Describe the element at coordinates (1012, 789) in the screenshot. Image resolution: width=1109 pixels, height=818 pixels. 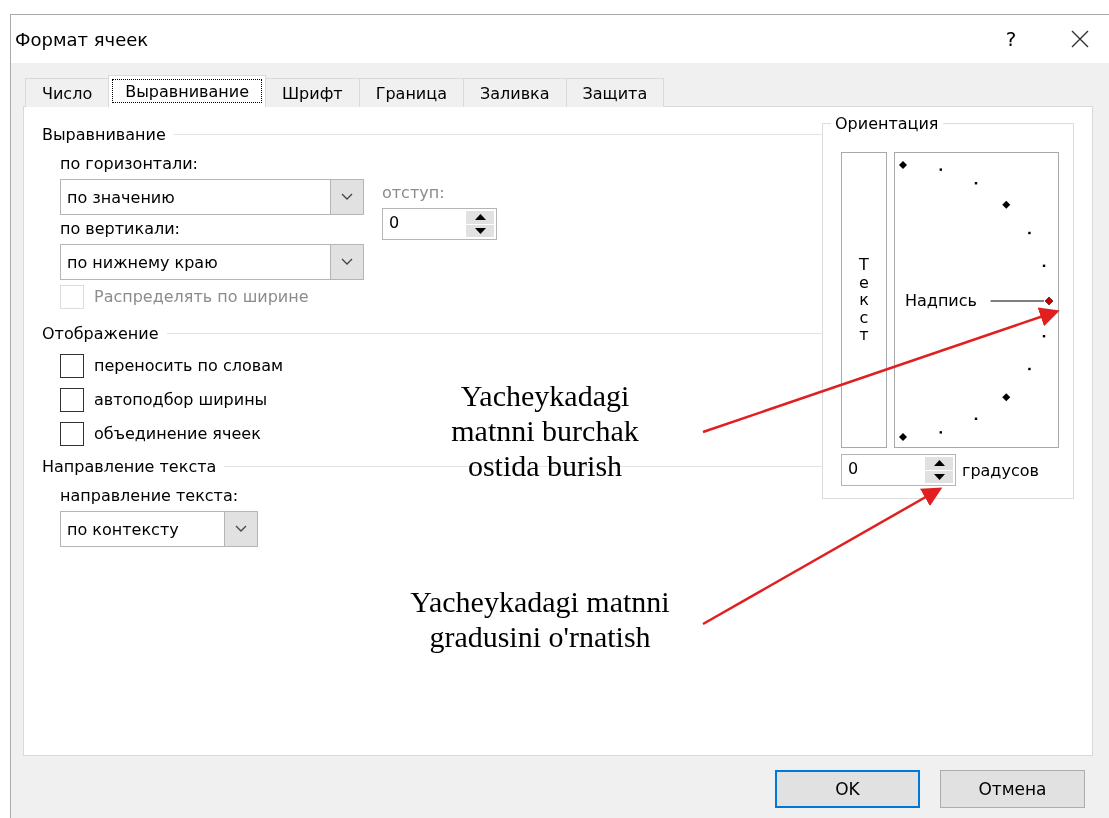
I see `dialog-button: Отмена` at that location.